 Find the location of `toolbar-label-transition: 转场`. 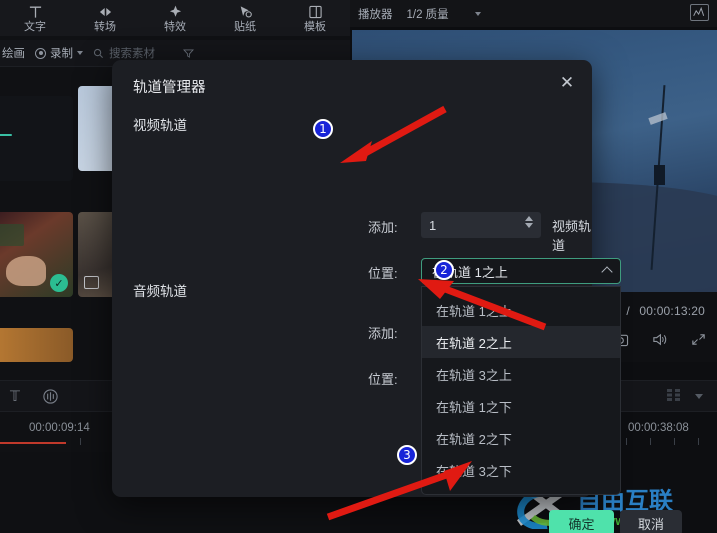

toolbar-label-transition: 转场 is located at coordinates (105, 26).